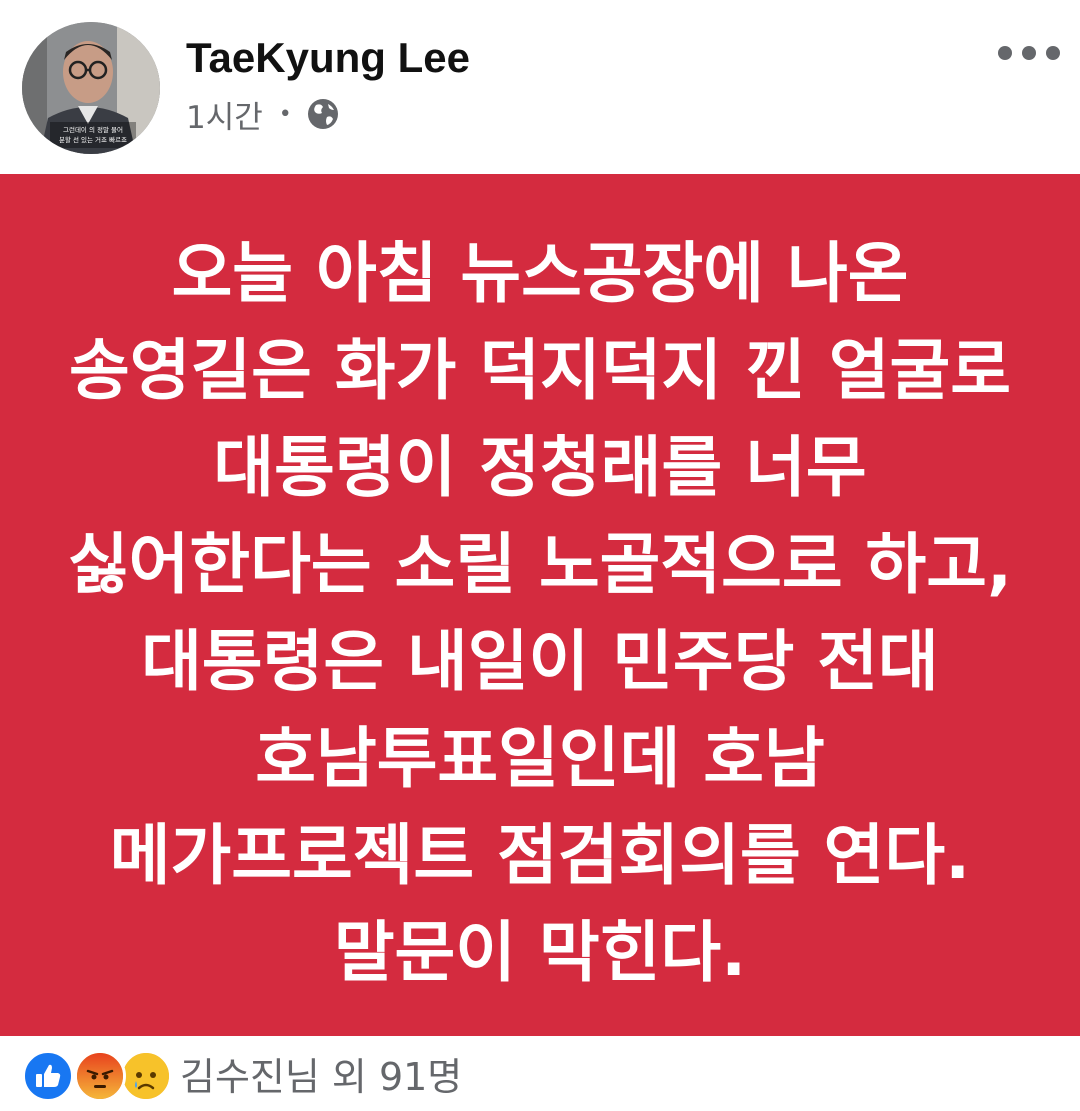 The height and width of the screenshot is (1111, 1080). What do you see at coordinates (100, 1076) in the screenshot?
I see `angry-icon` at bounding box center [100, 1076].